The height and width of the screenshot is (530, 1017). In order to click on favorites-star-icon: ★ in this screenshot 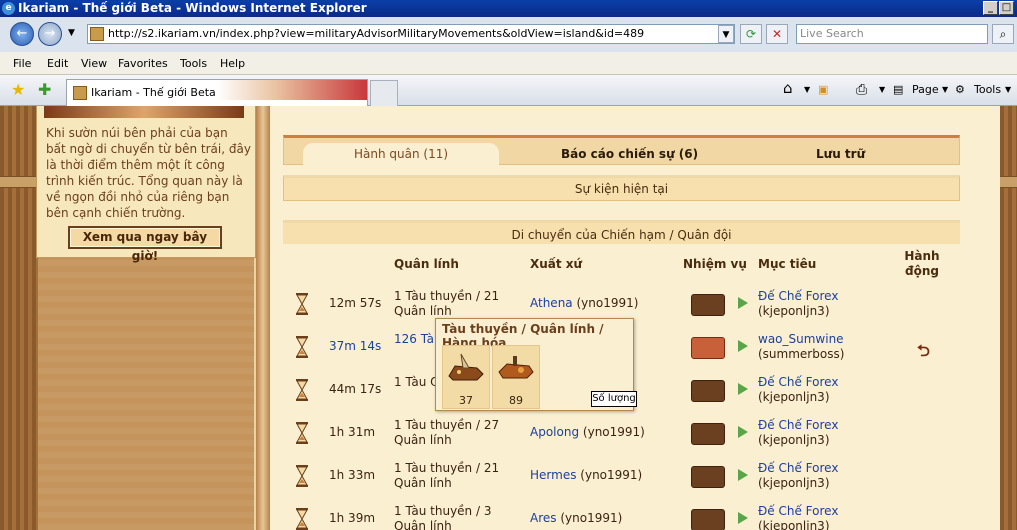, I will do `click(18, 89)`.